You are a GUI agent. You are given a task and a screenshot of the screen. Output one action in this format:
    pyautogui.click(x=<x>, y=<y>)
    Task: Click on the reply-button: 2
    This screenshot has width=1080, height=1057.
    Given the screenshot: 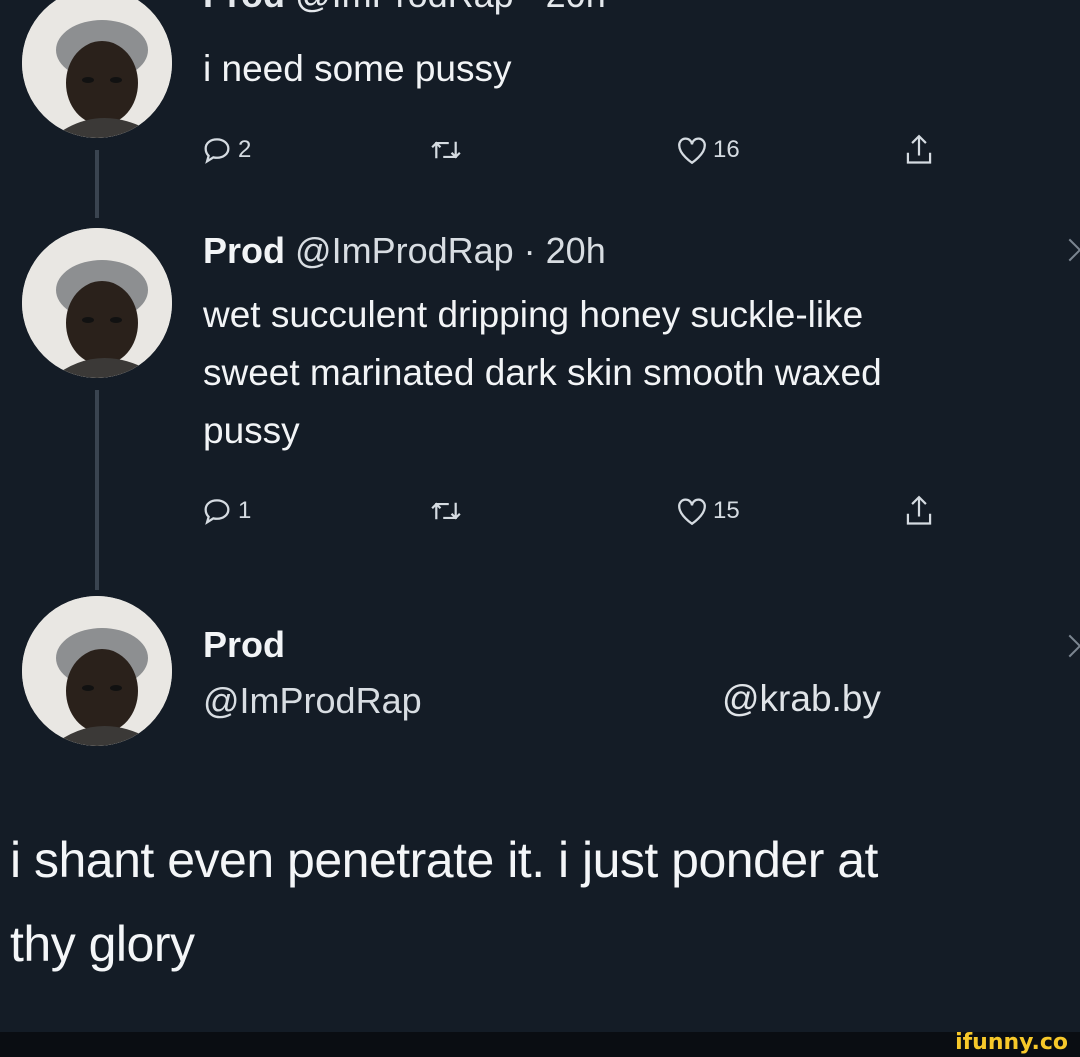 What is the action you would take?
    pyautogui.click(x=225, y=150)
    